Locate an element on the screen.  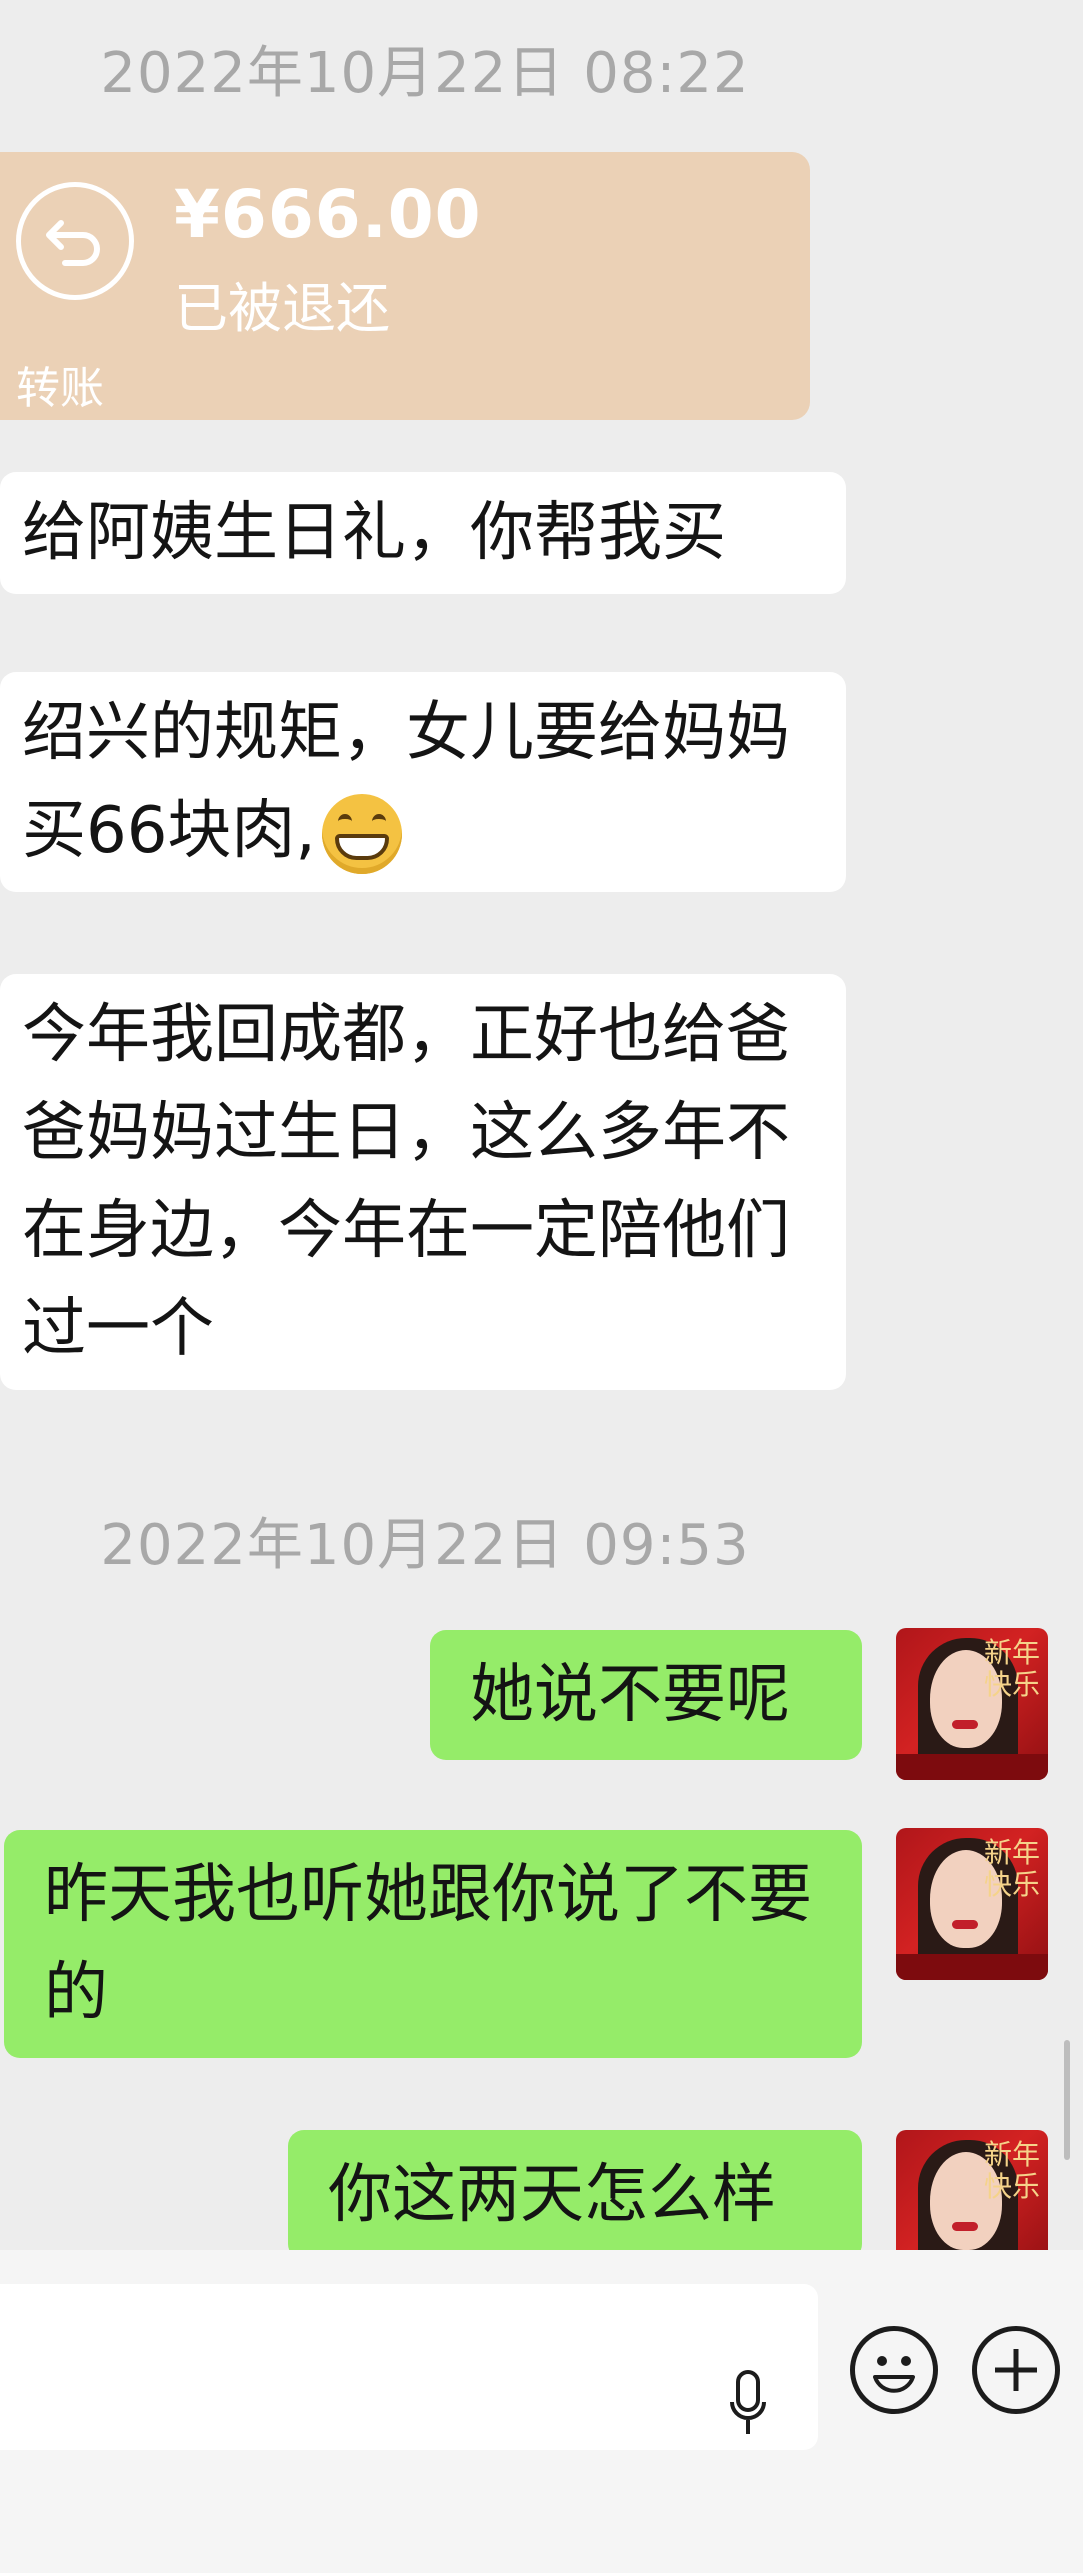
outgoing-message: 昨天我也听她跟你说了不要的 is located at coordinates (433, 1944).